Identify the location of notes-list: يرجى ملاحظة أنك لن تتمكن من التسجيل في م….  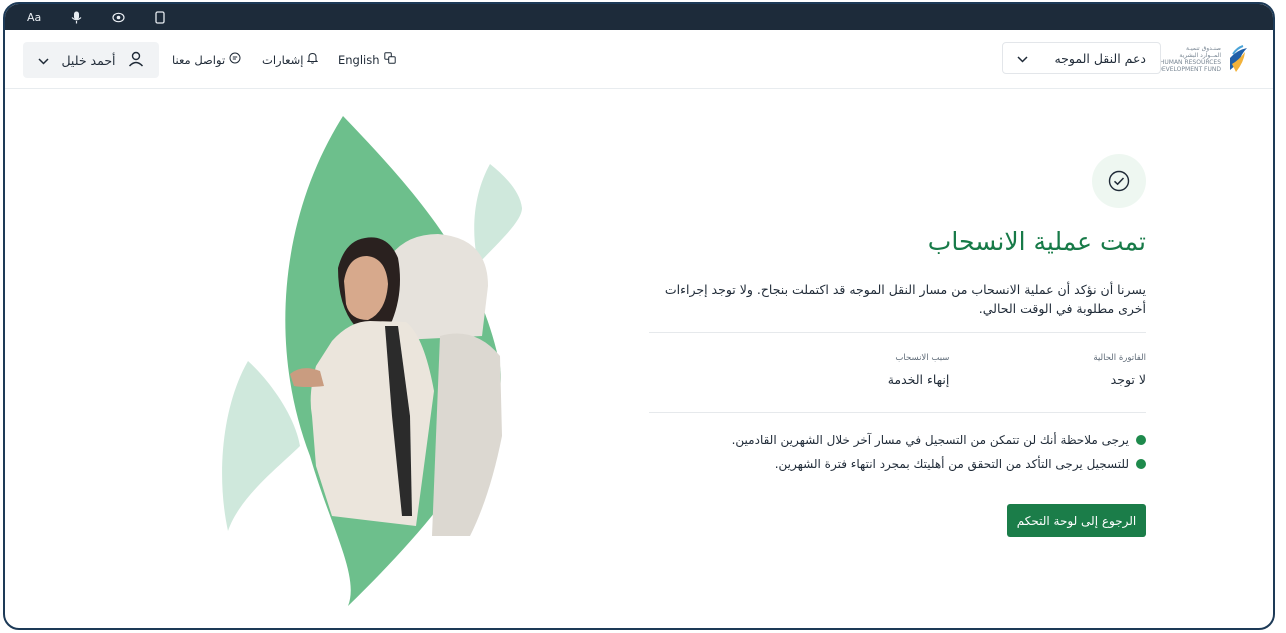
(897, 452).